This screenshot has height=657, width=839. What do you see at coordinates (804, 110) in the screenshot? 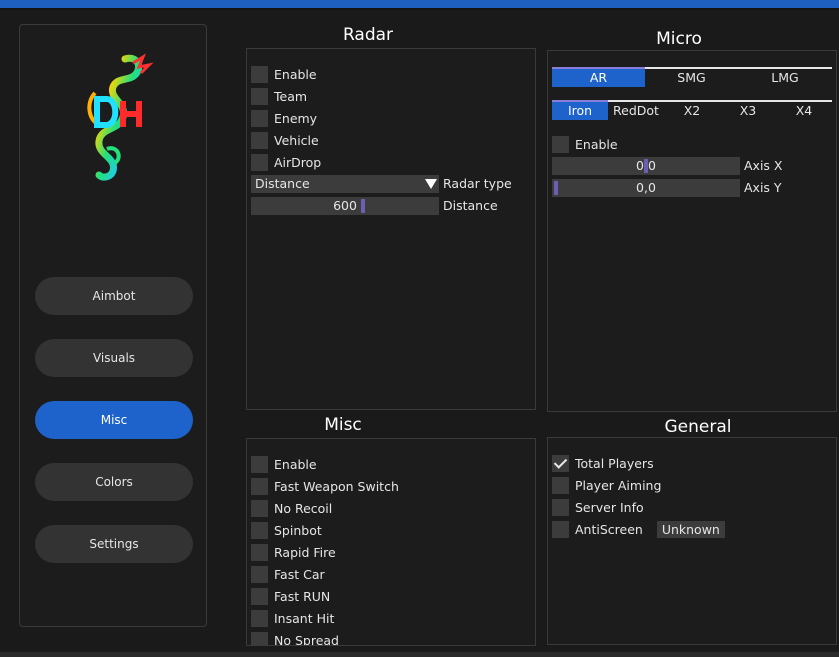
I see `tab-x4: X4` at bounding box center [804, 110].